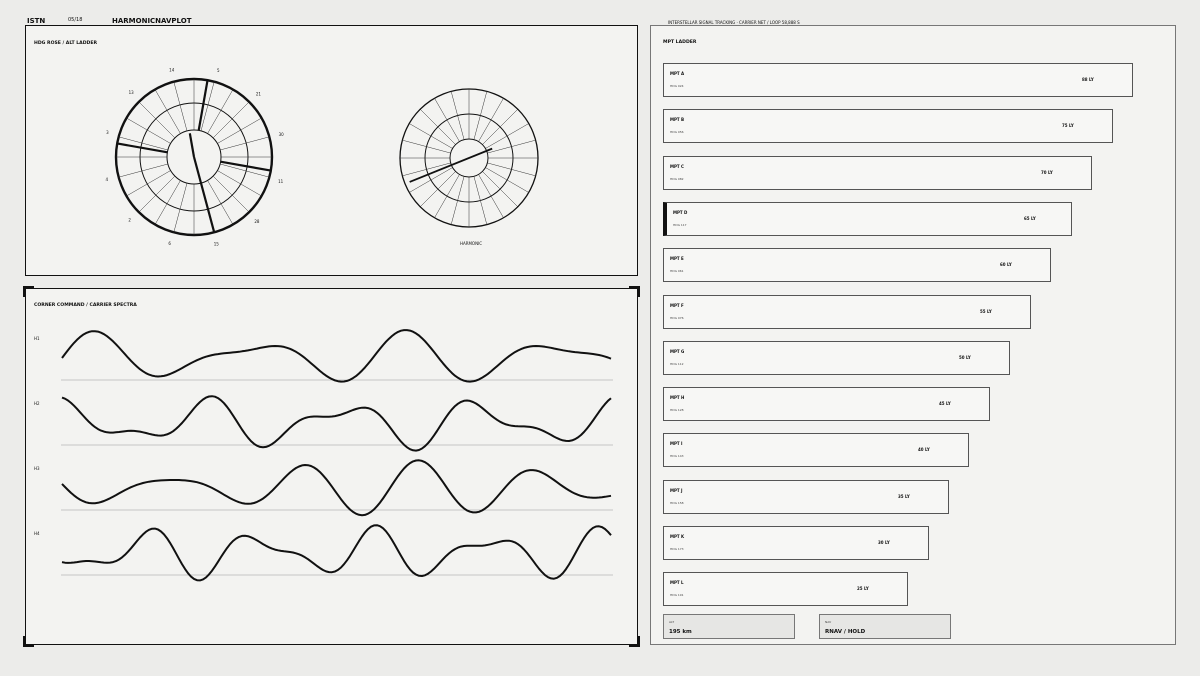  What do you see at coordinates (217, 244) in the screenshot?
I see `rose-tick-label: 15` at bounding box center [217, 244].